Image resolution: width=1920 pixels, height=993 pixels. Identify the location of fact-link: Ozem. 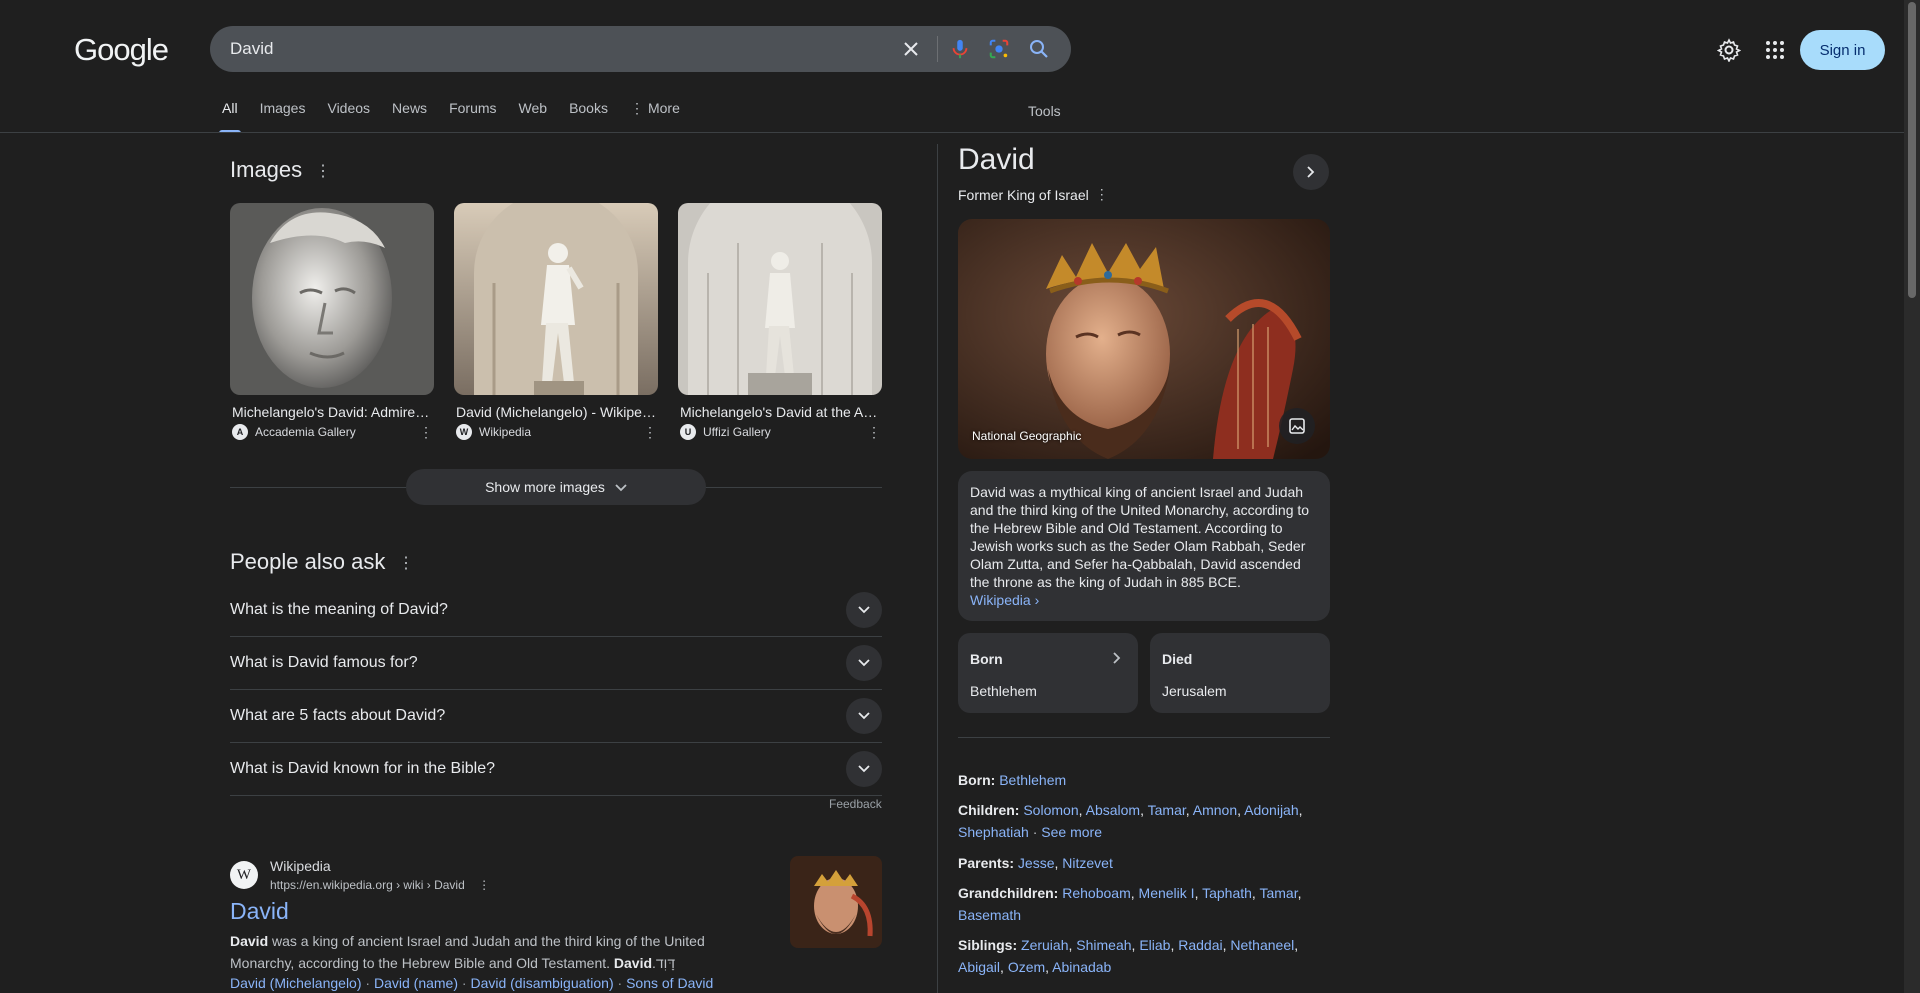
(1026, 967).